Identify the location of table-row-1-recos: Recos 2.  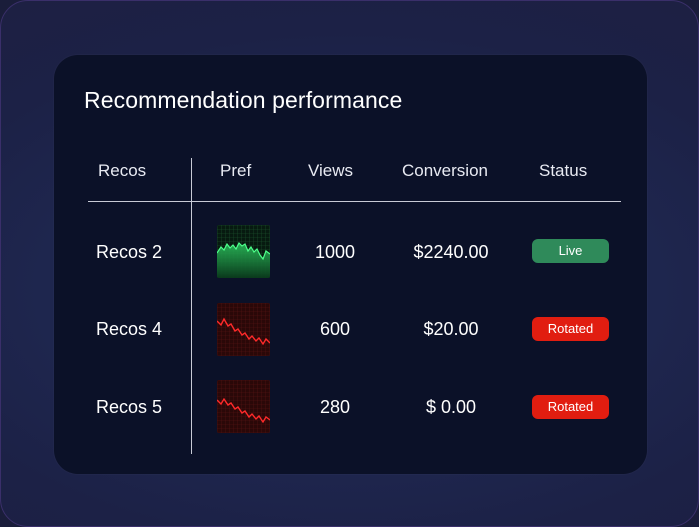
(129, 252).